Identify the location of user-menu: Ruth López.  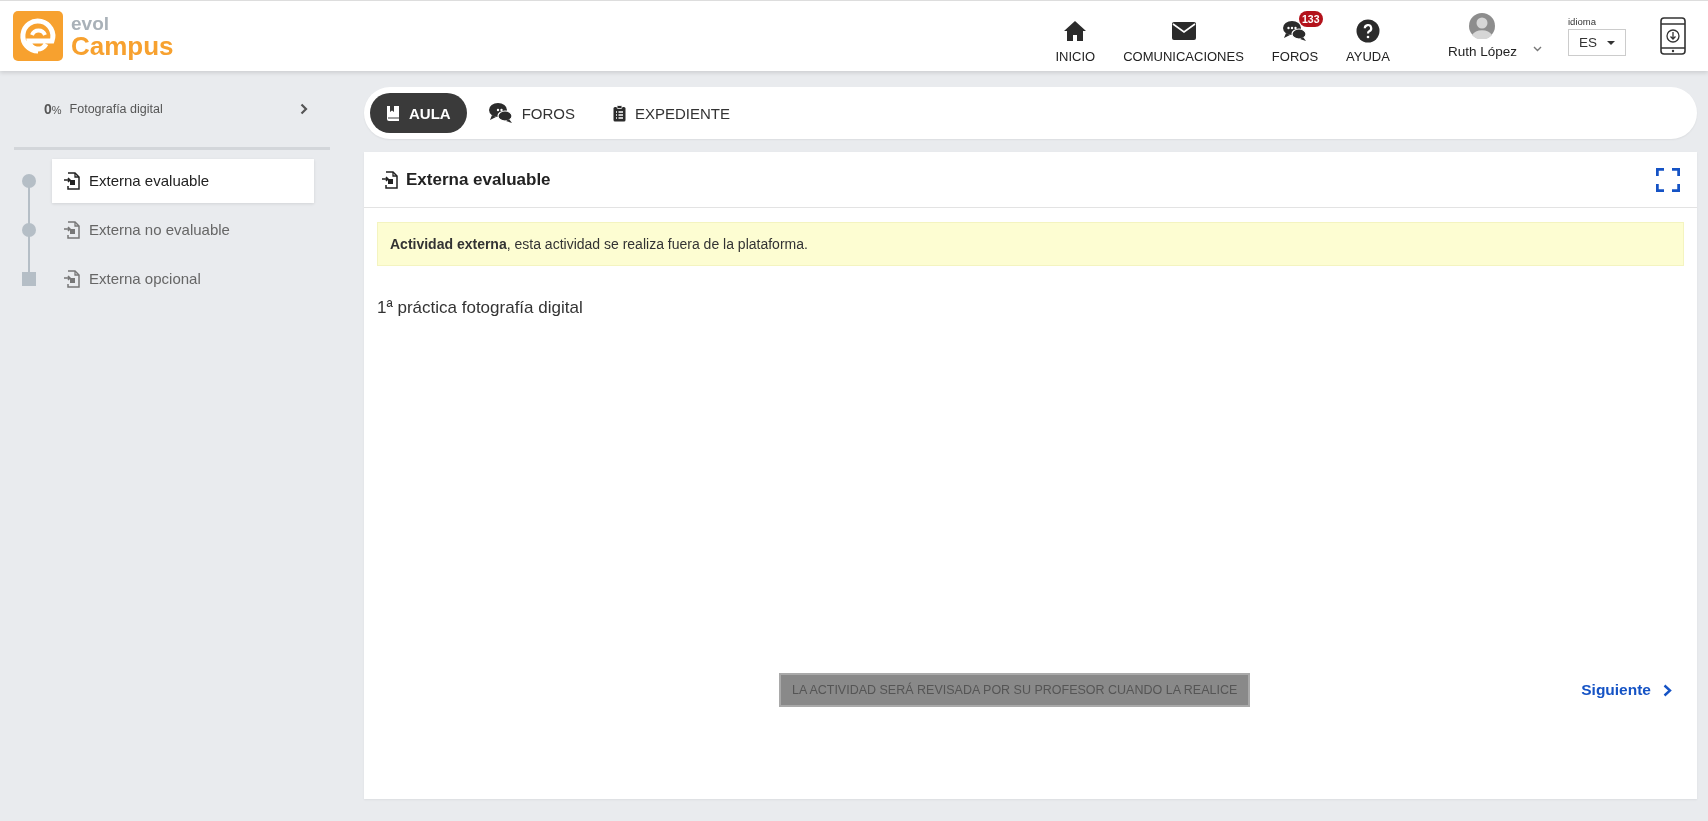
(1482, 36).